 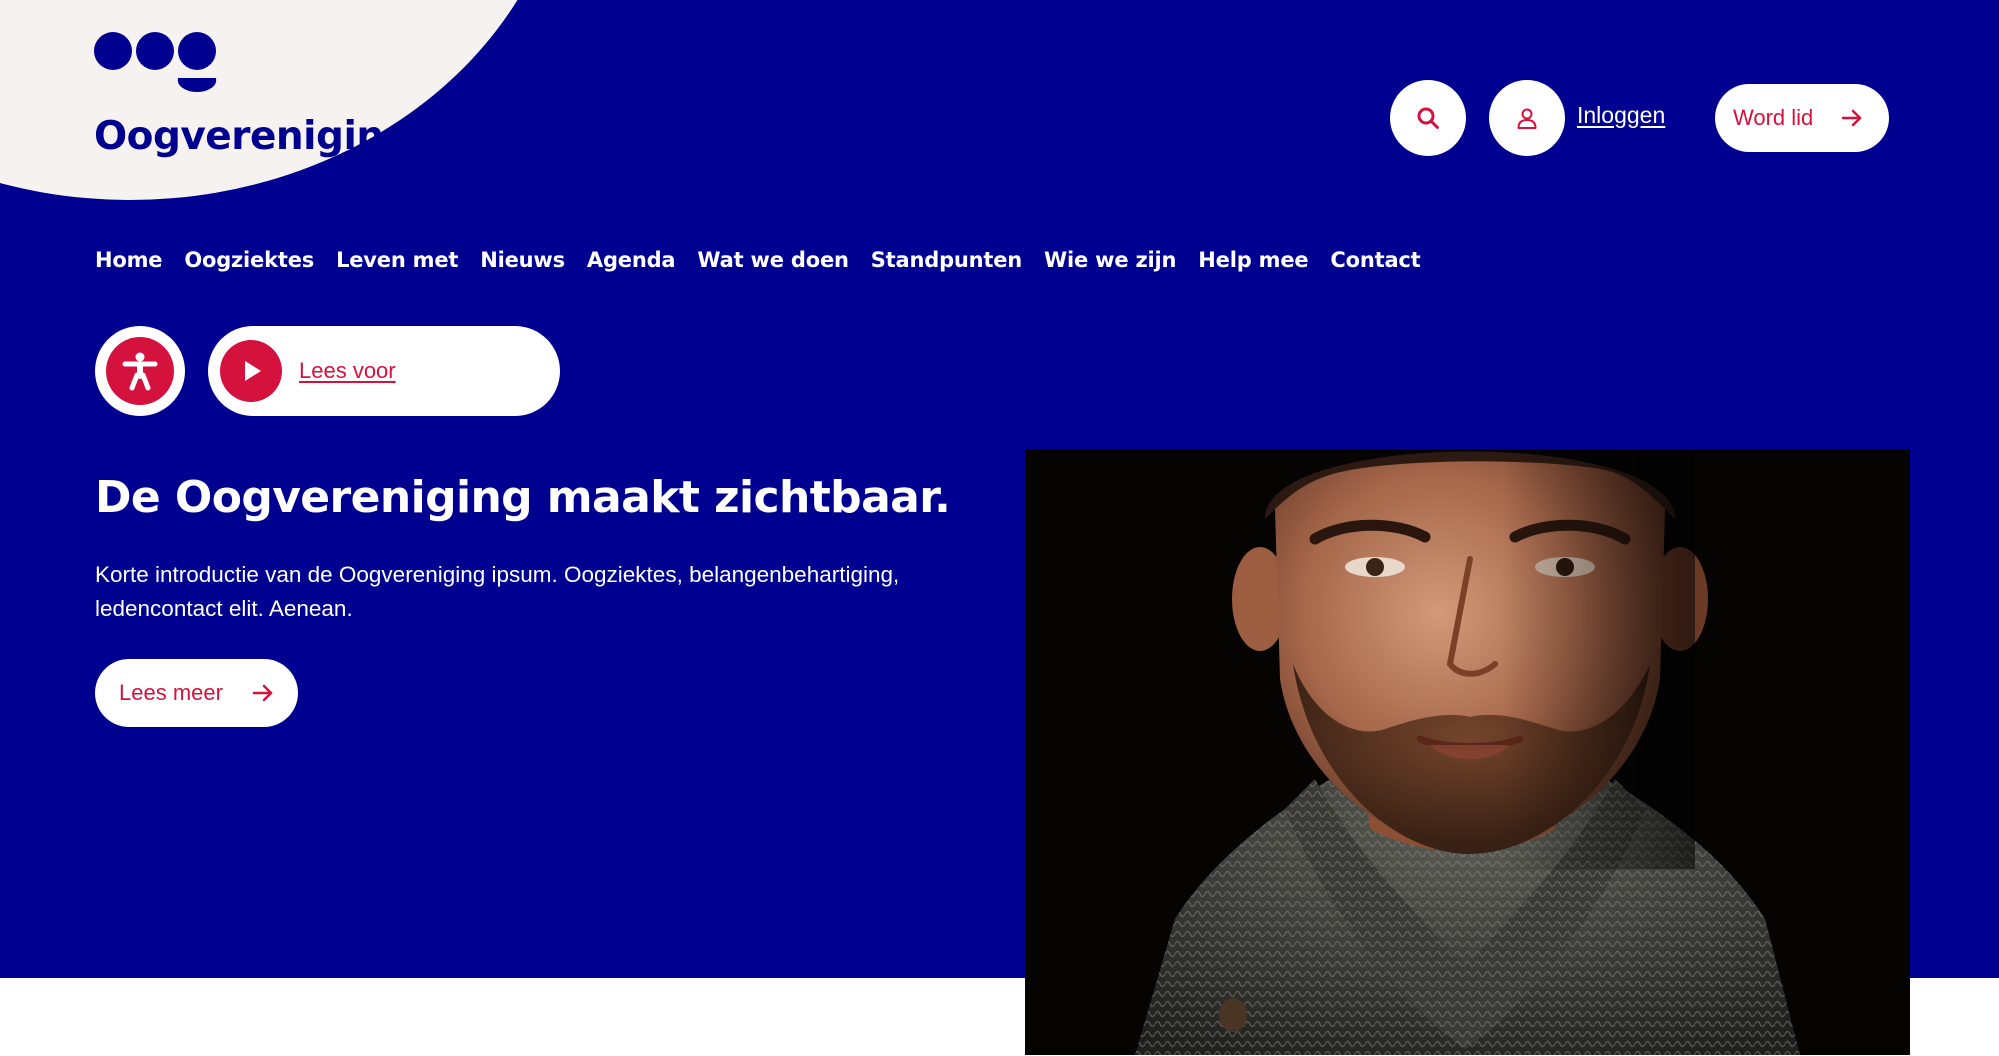 What do you see at coordinates (1773, 117) in the screenshot?
I see `join-button-label: Word lid` at bounding box center [1773, 117].